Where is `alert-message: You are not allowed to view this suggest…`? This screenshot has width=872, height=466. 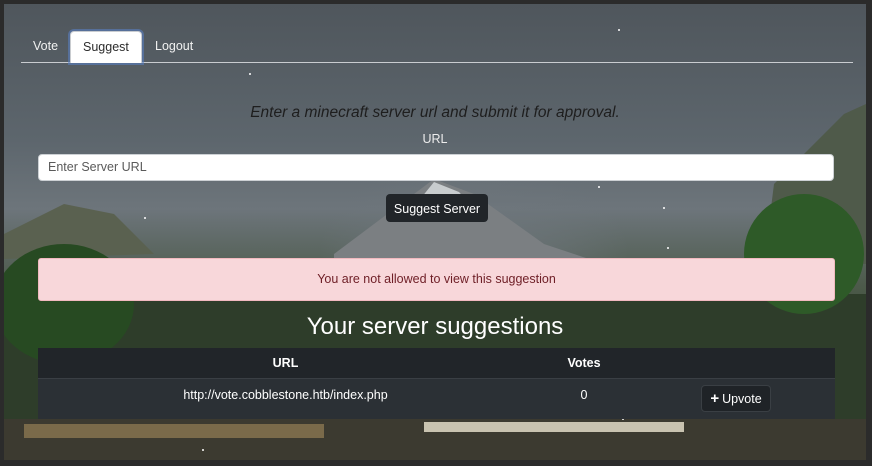
alert-message: You are not allowed to view this suggest… is located at coordinates (436, 279).